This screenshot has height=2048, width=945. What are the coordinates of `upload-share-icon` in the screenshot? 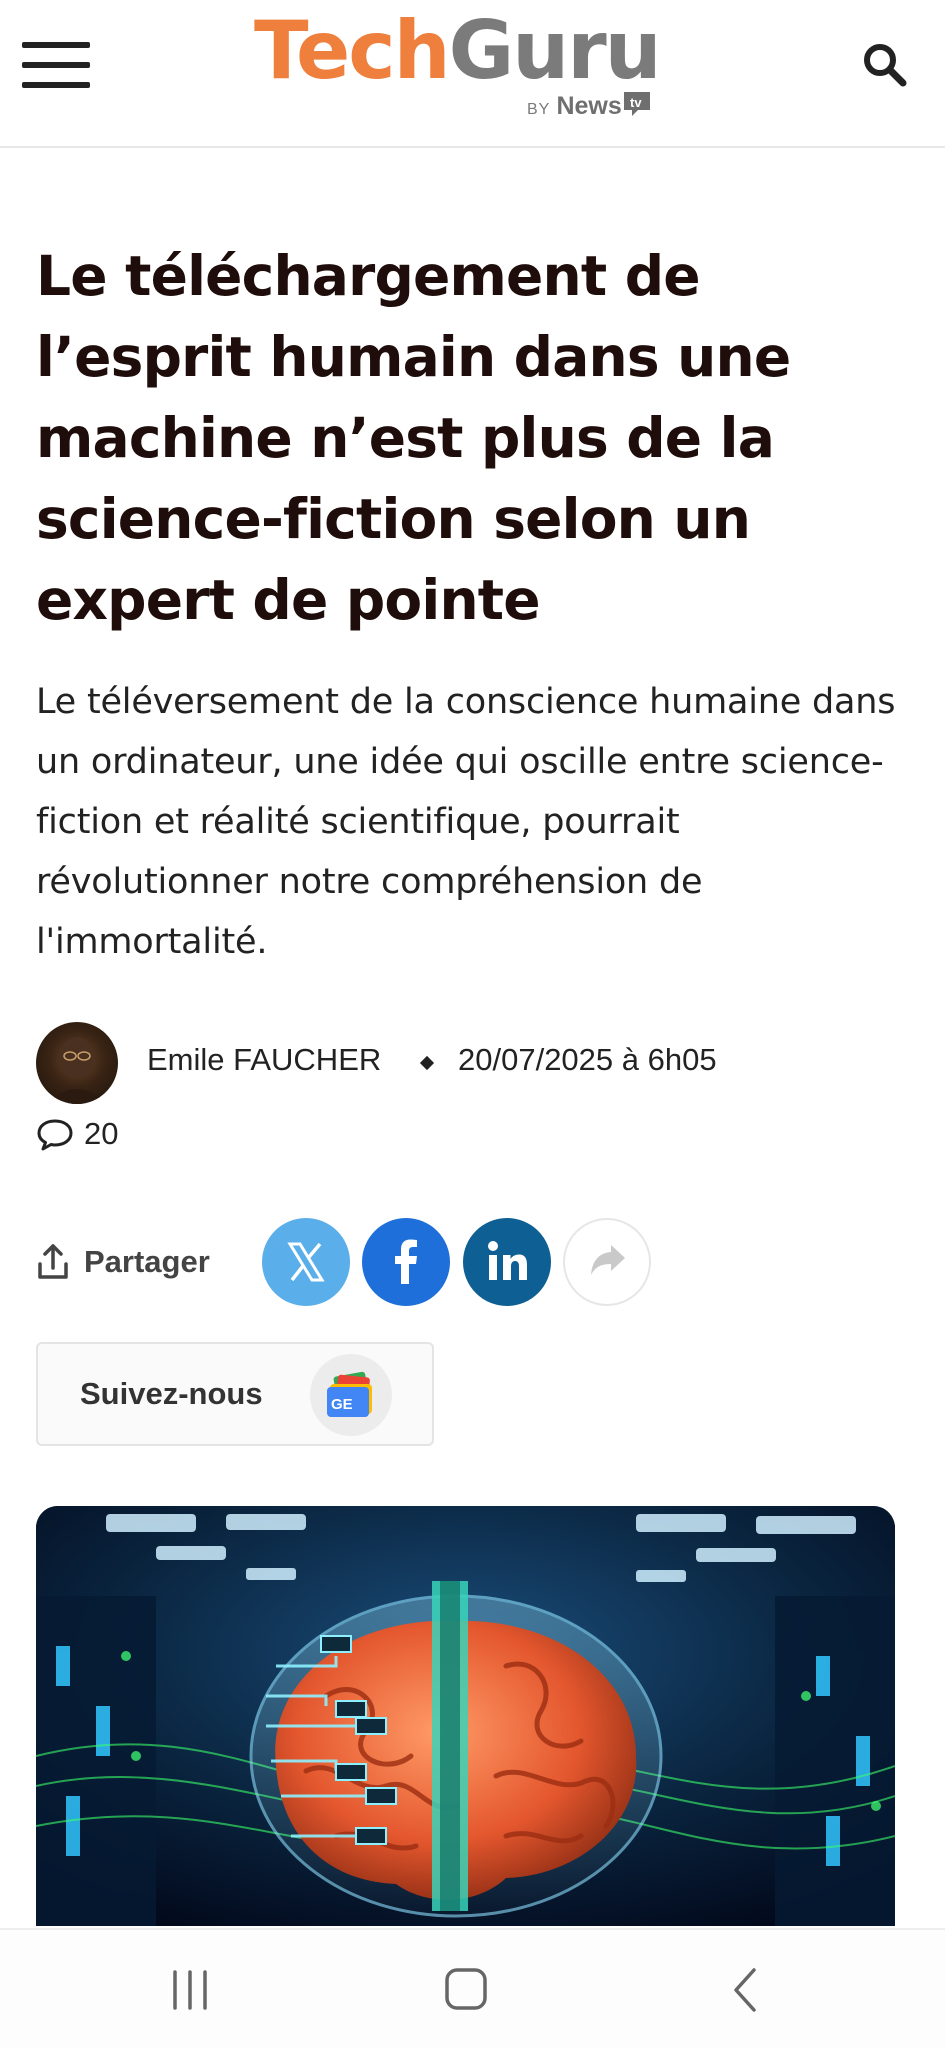 It's located at (53, 1261).